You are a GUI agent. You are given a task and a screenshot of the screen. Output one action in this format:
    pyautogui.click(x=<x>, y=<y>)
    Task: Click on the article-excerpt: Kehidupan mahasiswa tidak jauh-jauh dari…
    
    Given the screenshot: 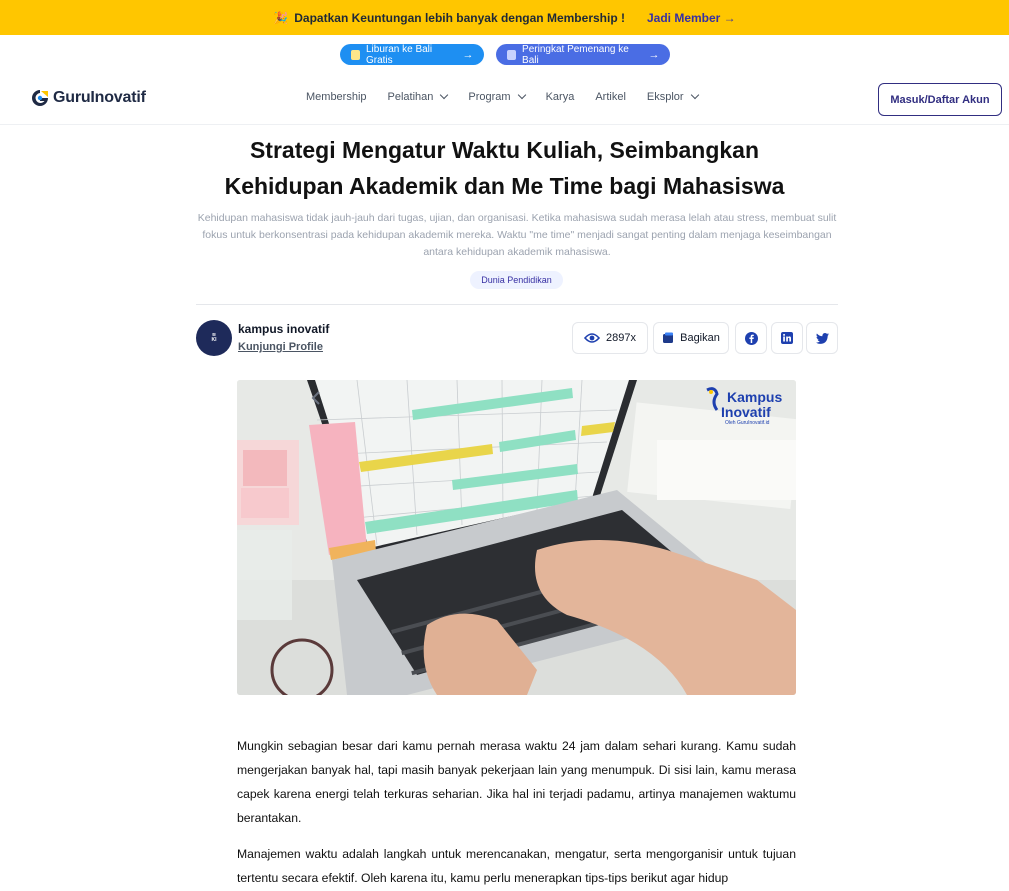 What is the action you would take?
    pyautogui.click(x=517, y=235)
    